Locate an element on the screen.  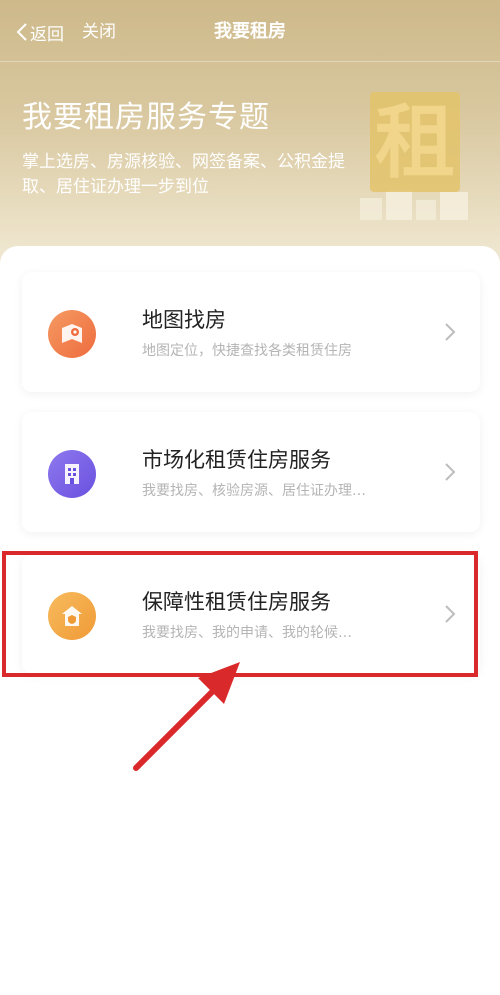
page-title: 我要租房 is located at coordinates (250, 31).